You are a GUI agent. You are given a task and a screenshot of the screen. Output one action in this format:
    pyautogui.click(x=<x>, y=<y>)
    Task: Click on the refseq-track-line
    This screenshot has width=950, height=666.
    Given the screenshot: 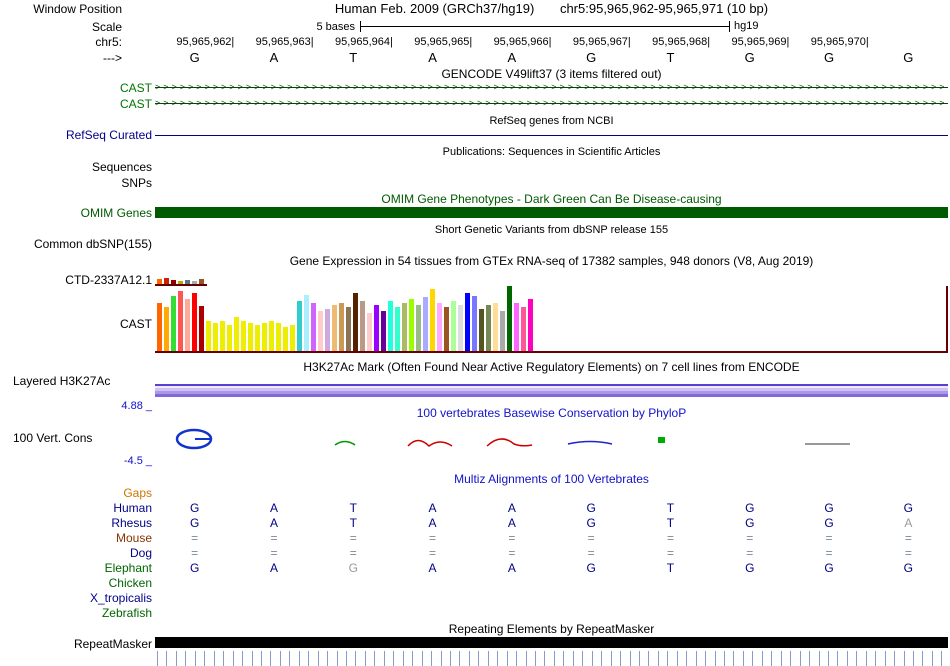 What is the action you would take?
    pyautogui.click(x=551, y=135)
    